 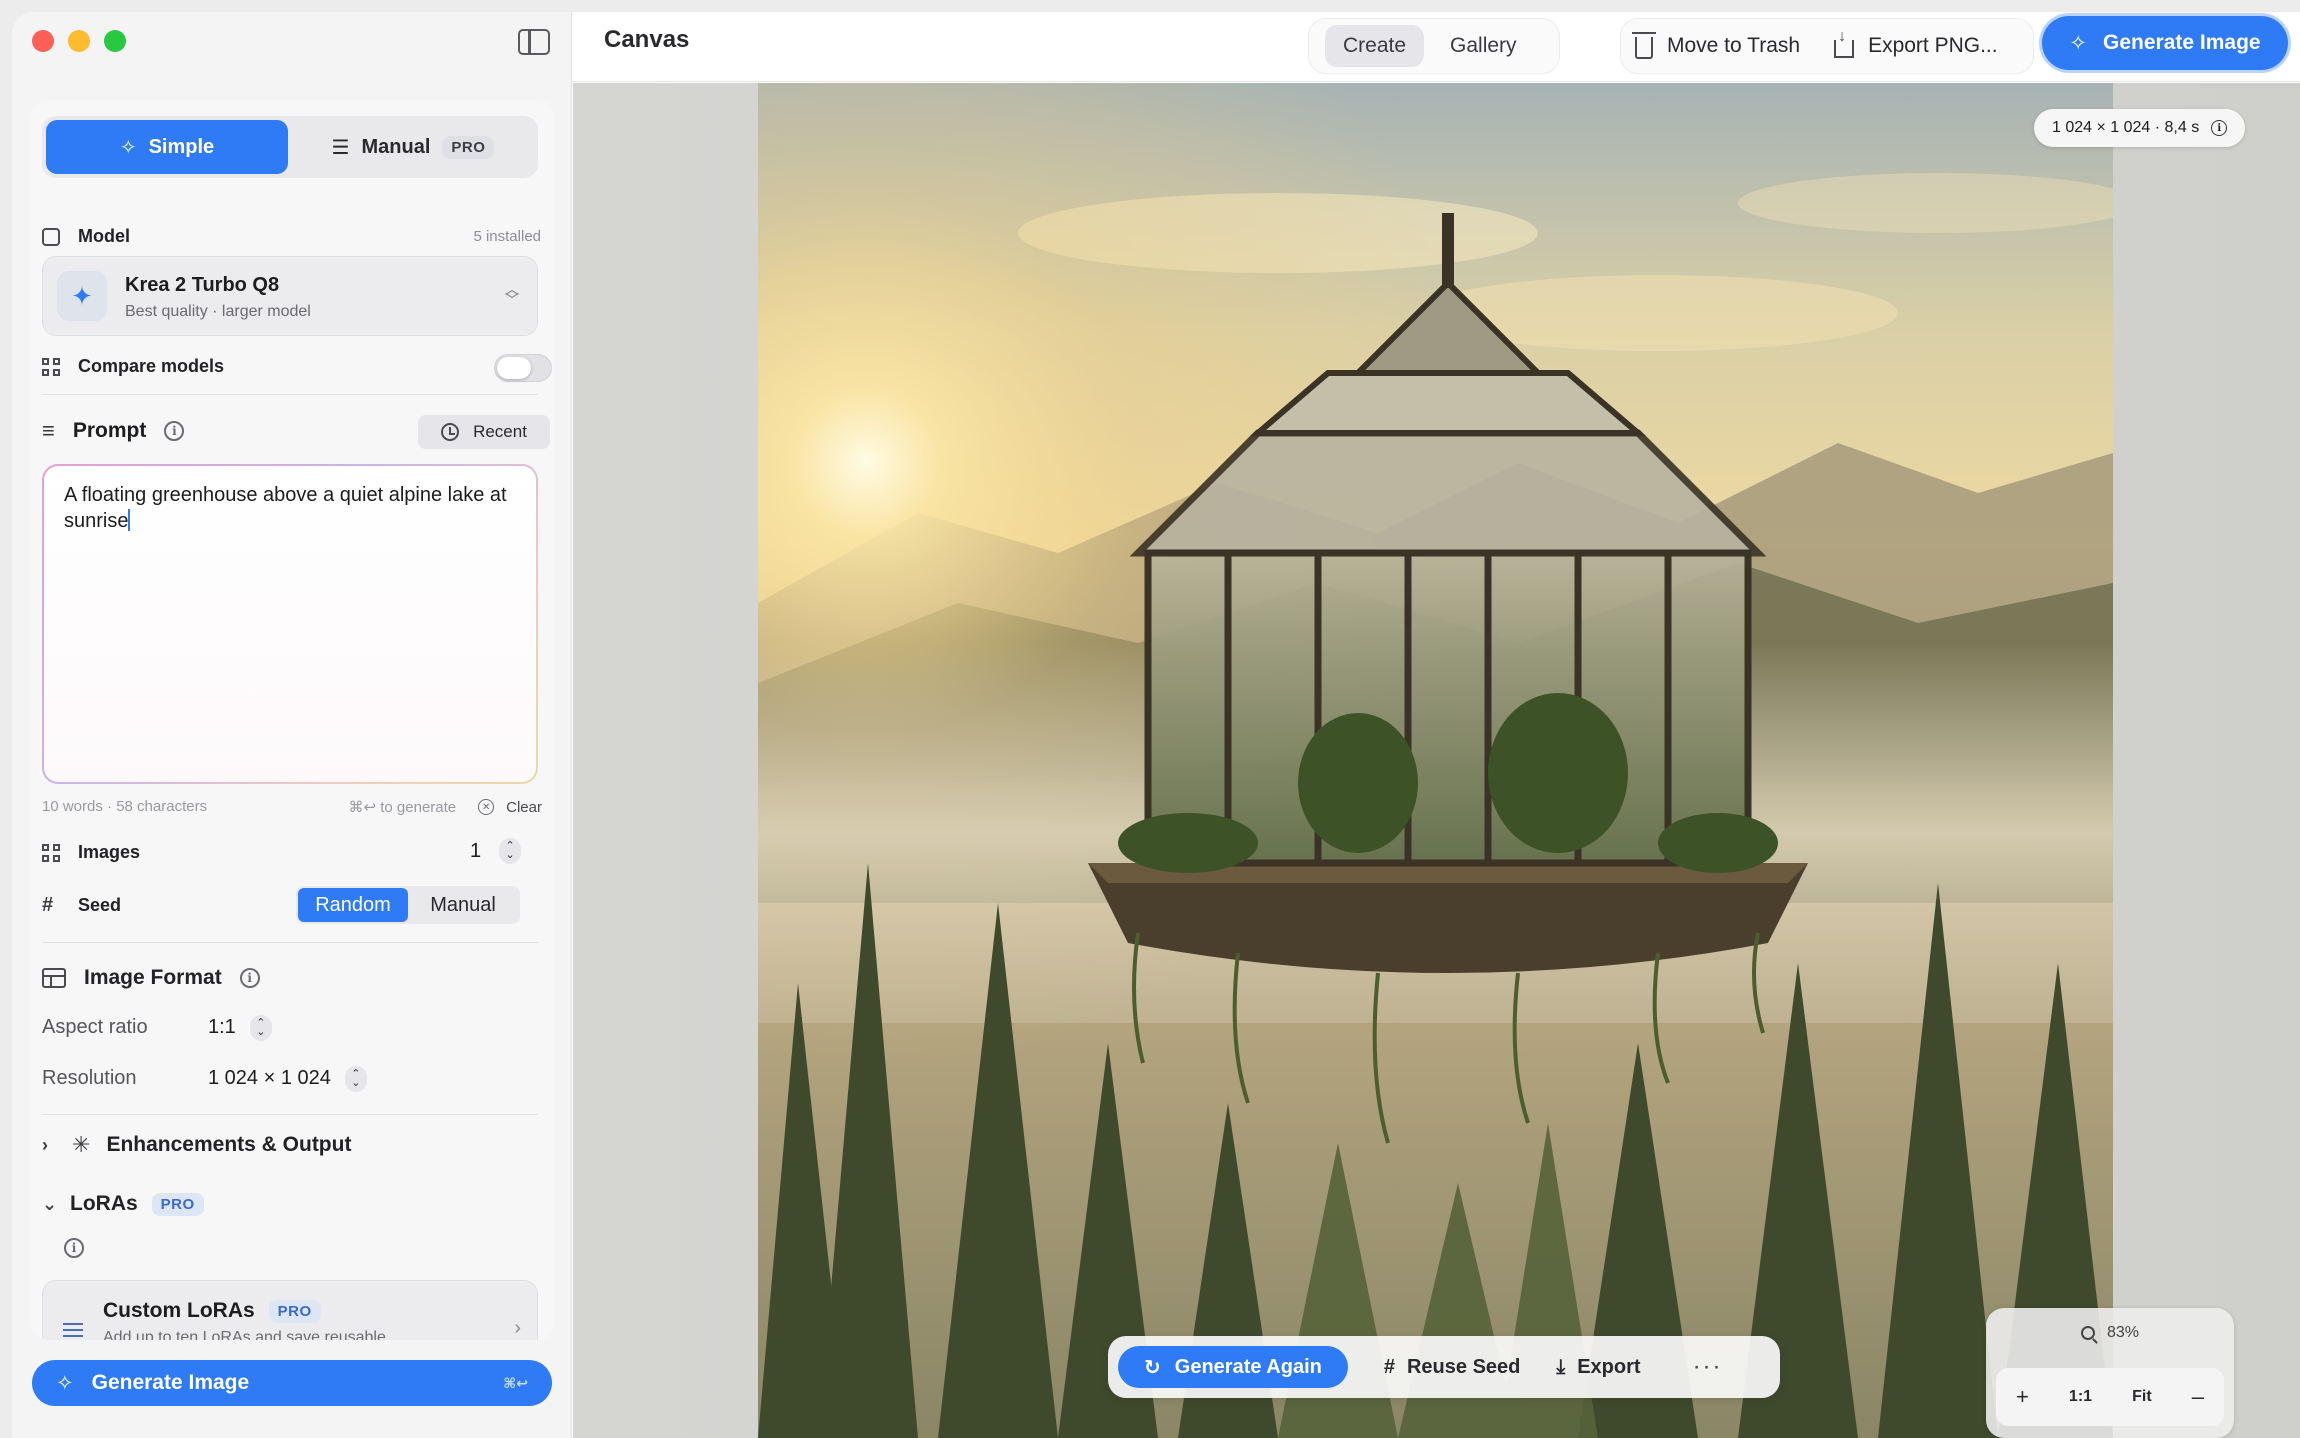 I want to click on custom-loras-title: Custom LoRAs, so click(x=179, y=1310).